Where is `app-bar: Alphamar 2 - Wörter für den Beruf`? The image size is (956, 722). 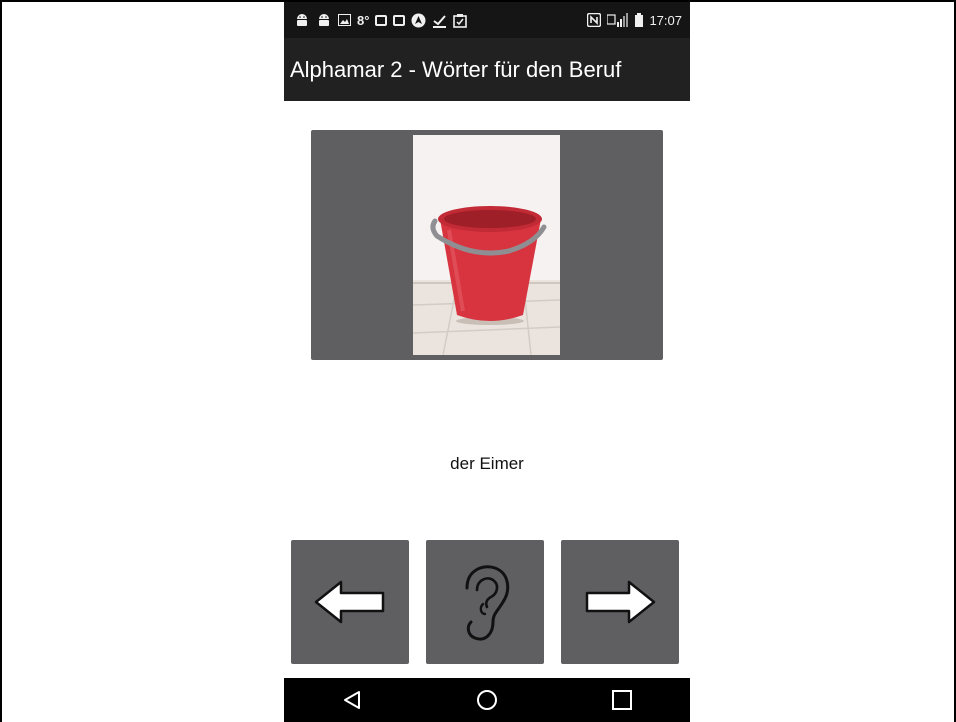
app-bar: Alphamar 2 - Wörter für den Beruf is located at coordinates (487, 69).